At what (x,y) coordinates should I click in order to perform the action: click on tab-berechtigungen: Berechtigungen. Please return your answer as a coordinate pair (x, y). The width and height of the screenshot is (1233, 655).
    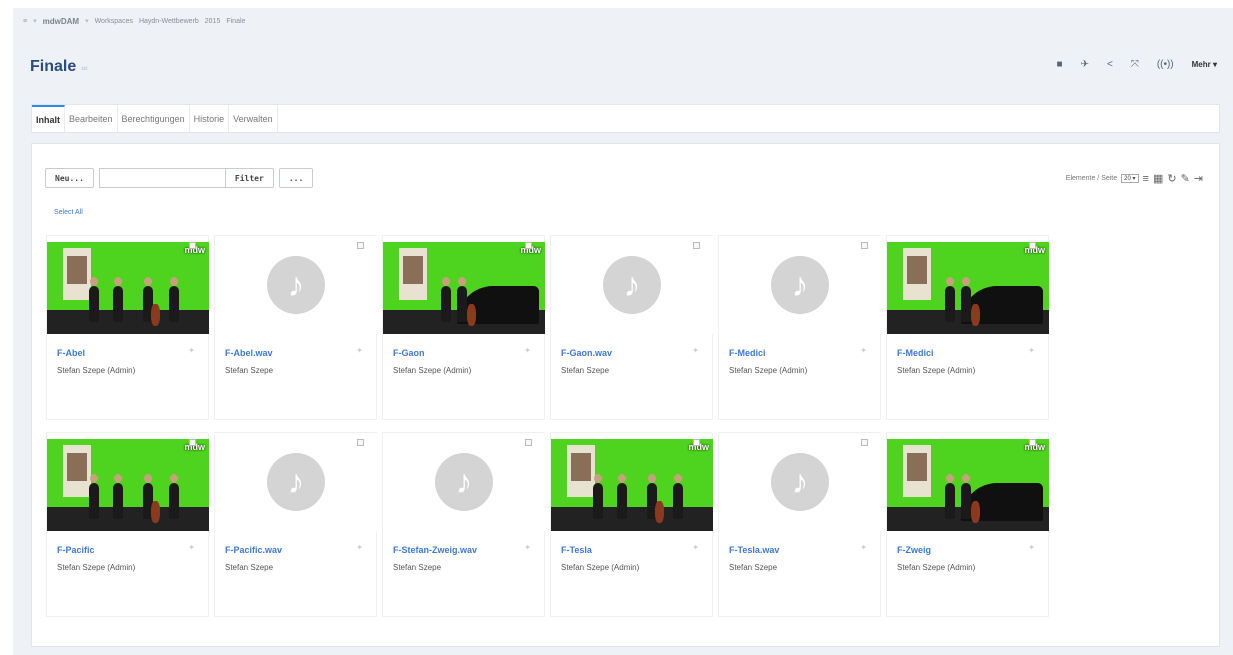
    Looking at the image, I should click on (154, 118).